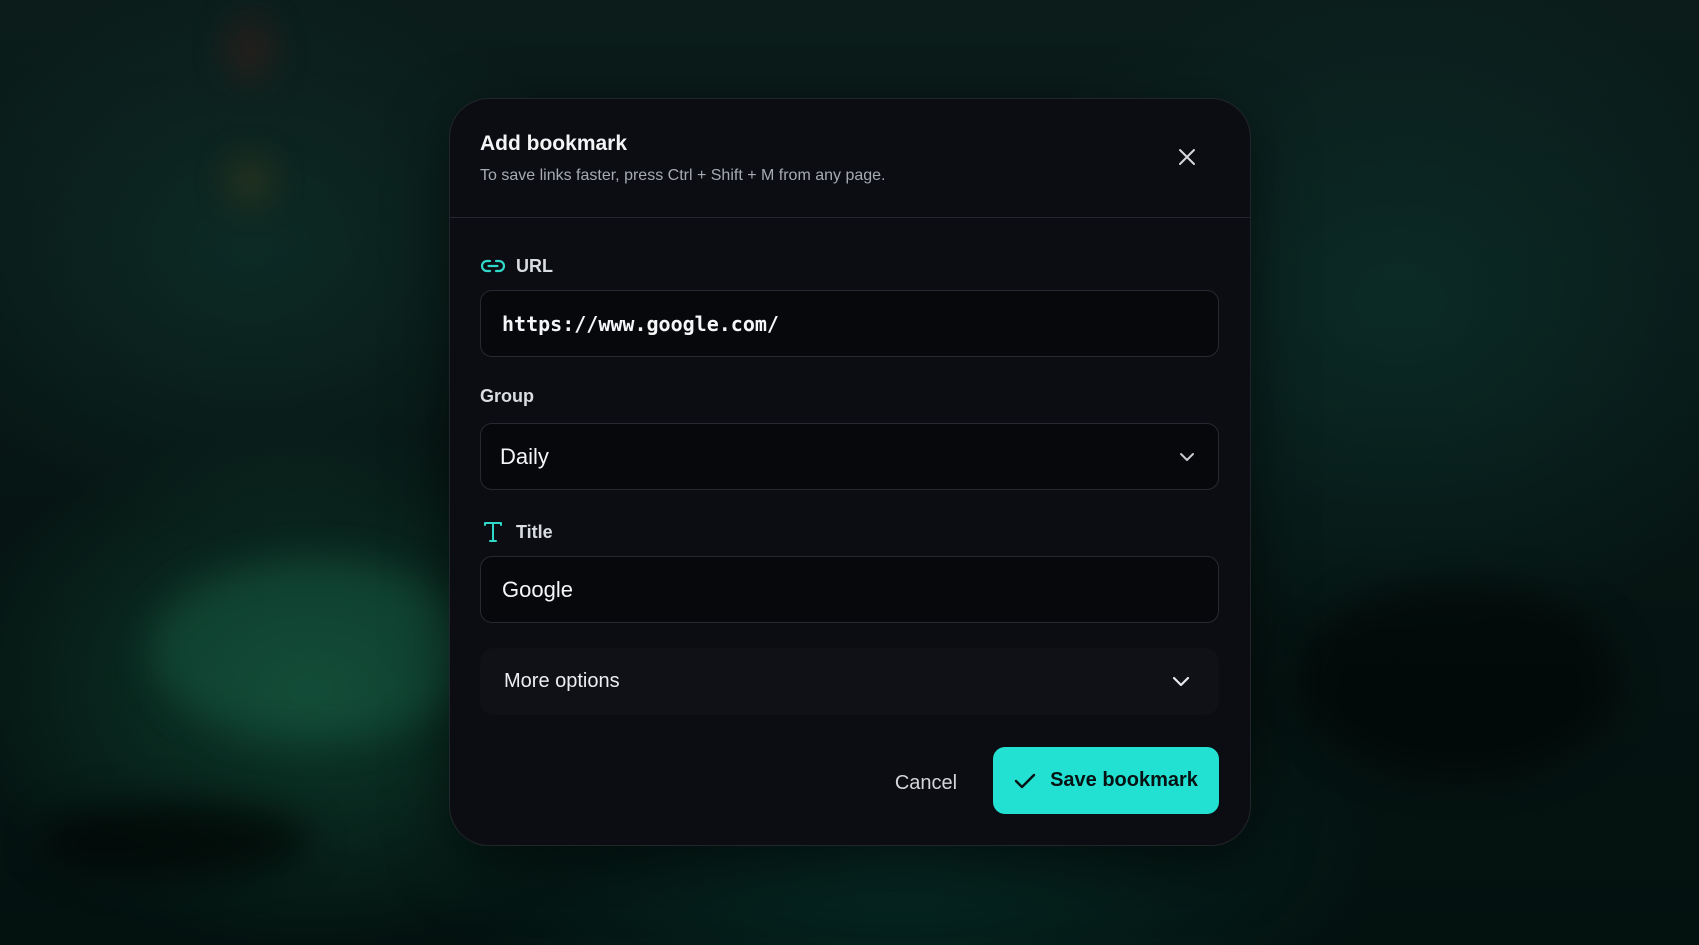  I want to click on url-input: https://www.google.com/, so click(849, 323).